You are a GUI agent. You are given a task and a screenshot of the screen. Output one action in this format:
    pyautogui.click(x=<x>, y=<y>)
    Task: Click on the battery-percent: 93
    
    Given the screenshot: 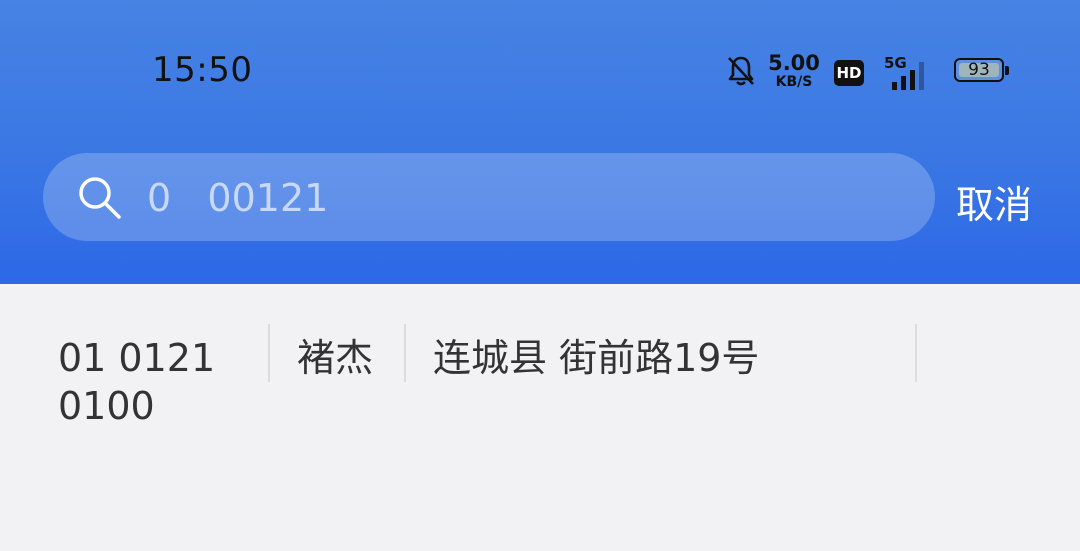 What is the action you would take?
    pyautogui.click(x=979, y=70)
    